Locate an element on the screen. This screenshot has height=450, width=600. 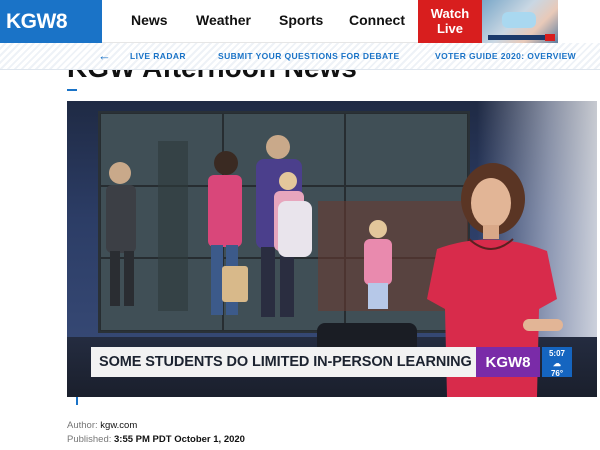
trending-voter-guide: VOTER GUIDE 2020: OVERVIEW is located at coordinates (505, 56).